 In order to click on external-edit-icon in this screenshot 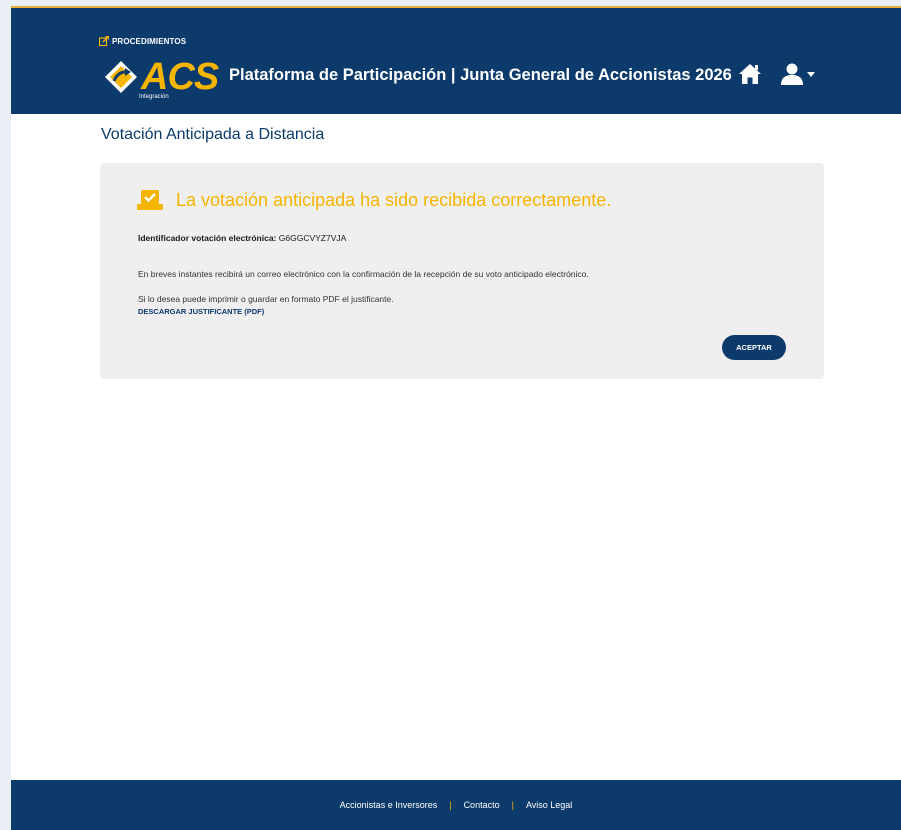, I will do `click(104, 41)`.